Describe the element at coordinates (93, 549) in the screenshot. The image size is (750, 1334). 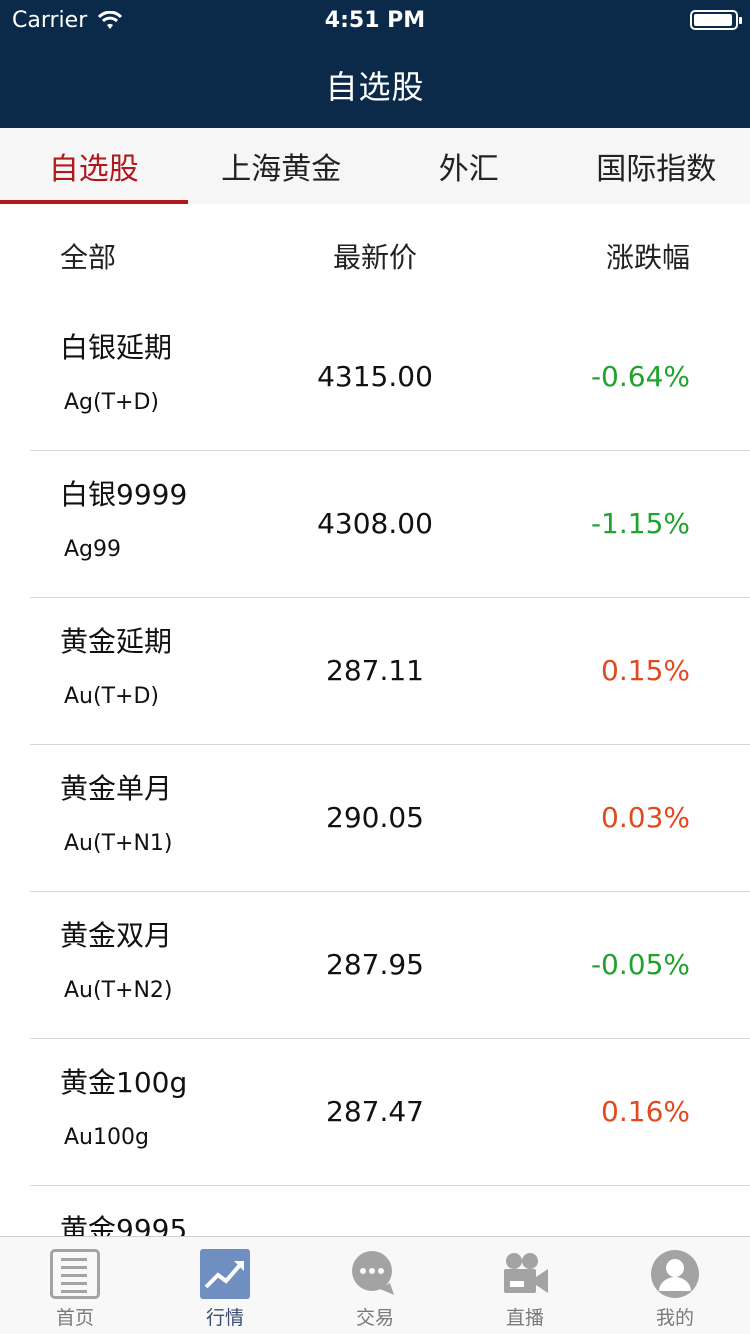
I see `instrument-code: Ag99` at that location.